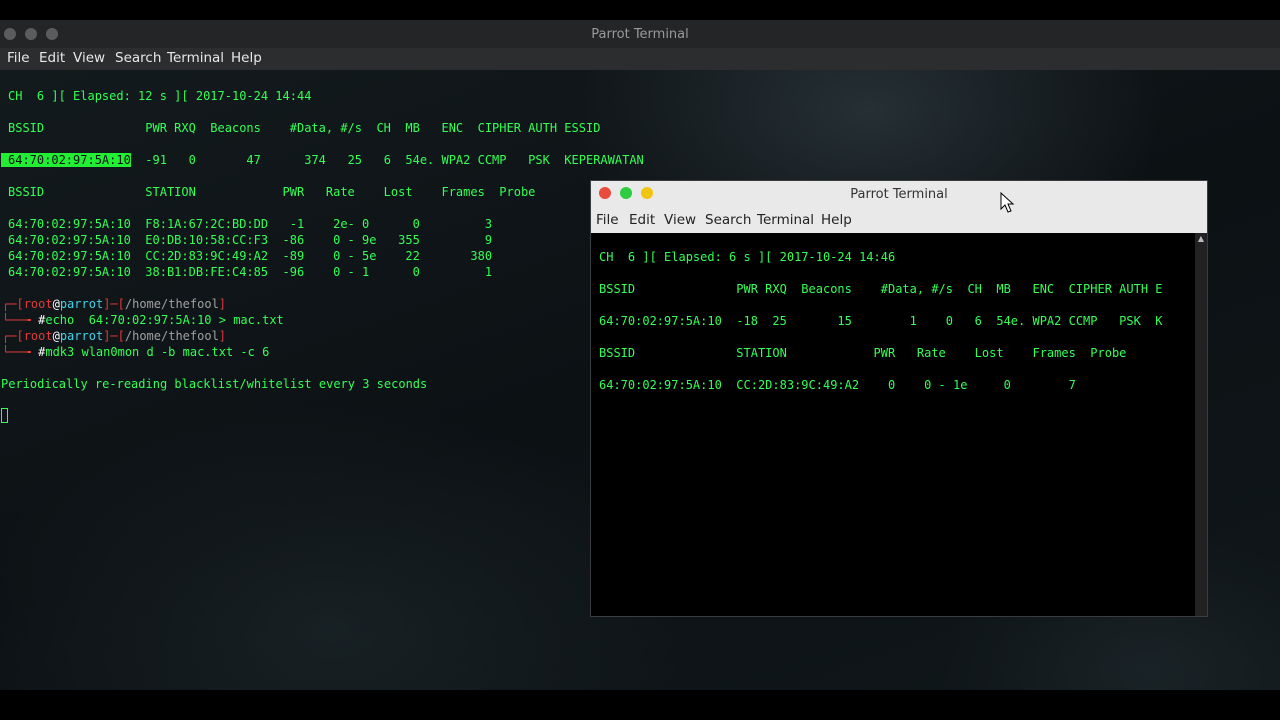  Describe the element at coordinates (1201, 239) in the screenshot. I see `scroll-up-icon: ▲` at that location.